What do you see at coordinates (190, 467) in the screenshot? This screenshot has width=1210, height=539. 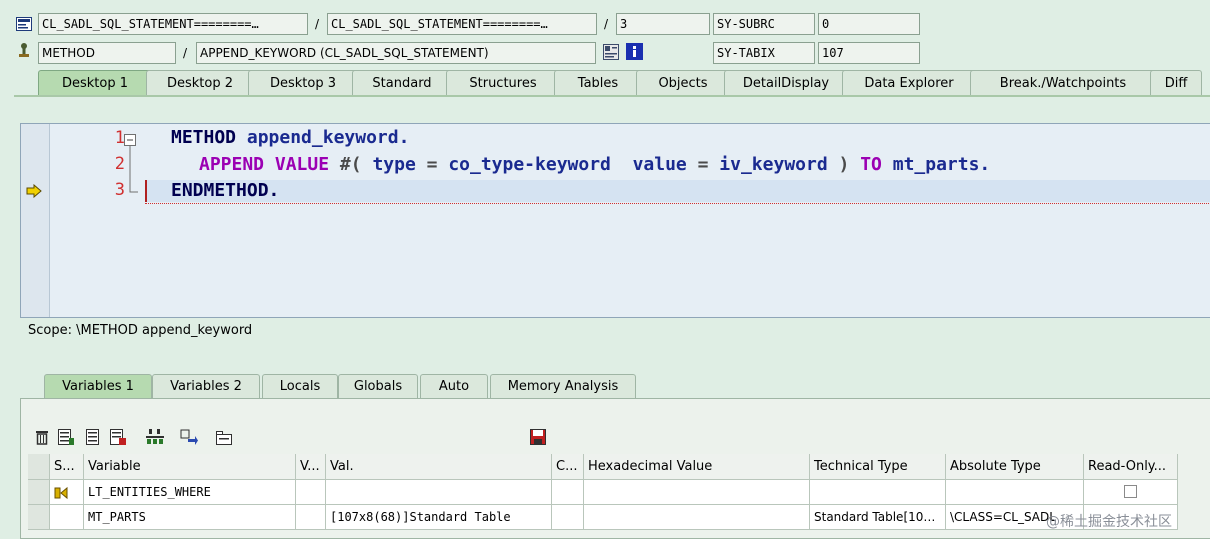 I see `column-header-variable: Variable` at bounding box center [190, 467].